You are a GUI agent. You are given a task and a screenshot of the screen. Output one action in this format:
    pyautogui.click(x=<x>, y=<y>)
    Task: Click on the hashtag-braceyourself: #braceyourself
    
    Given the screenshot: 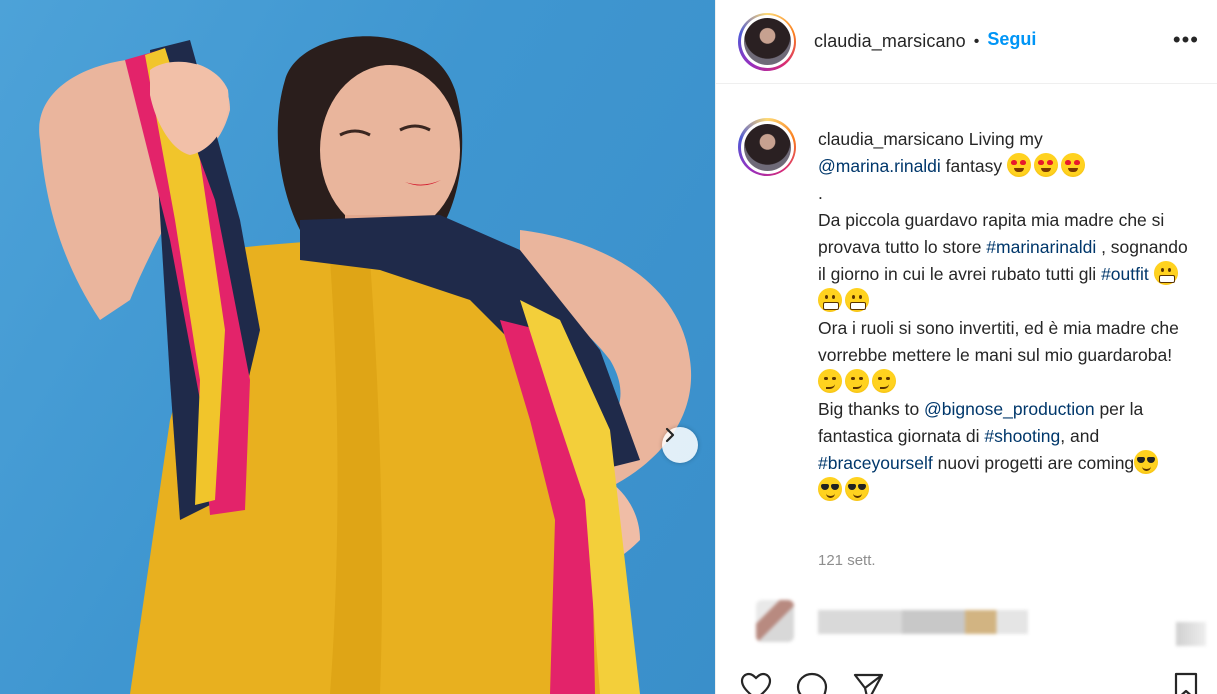 What is the action you would take?
    pyautogui.click(x=875, y=463)
    